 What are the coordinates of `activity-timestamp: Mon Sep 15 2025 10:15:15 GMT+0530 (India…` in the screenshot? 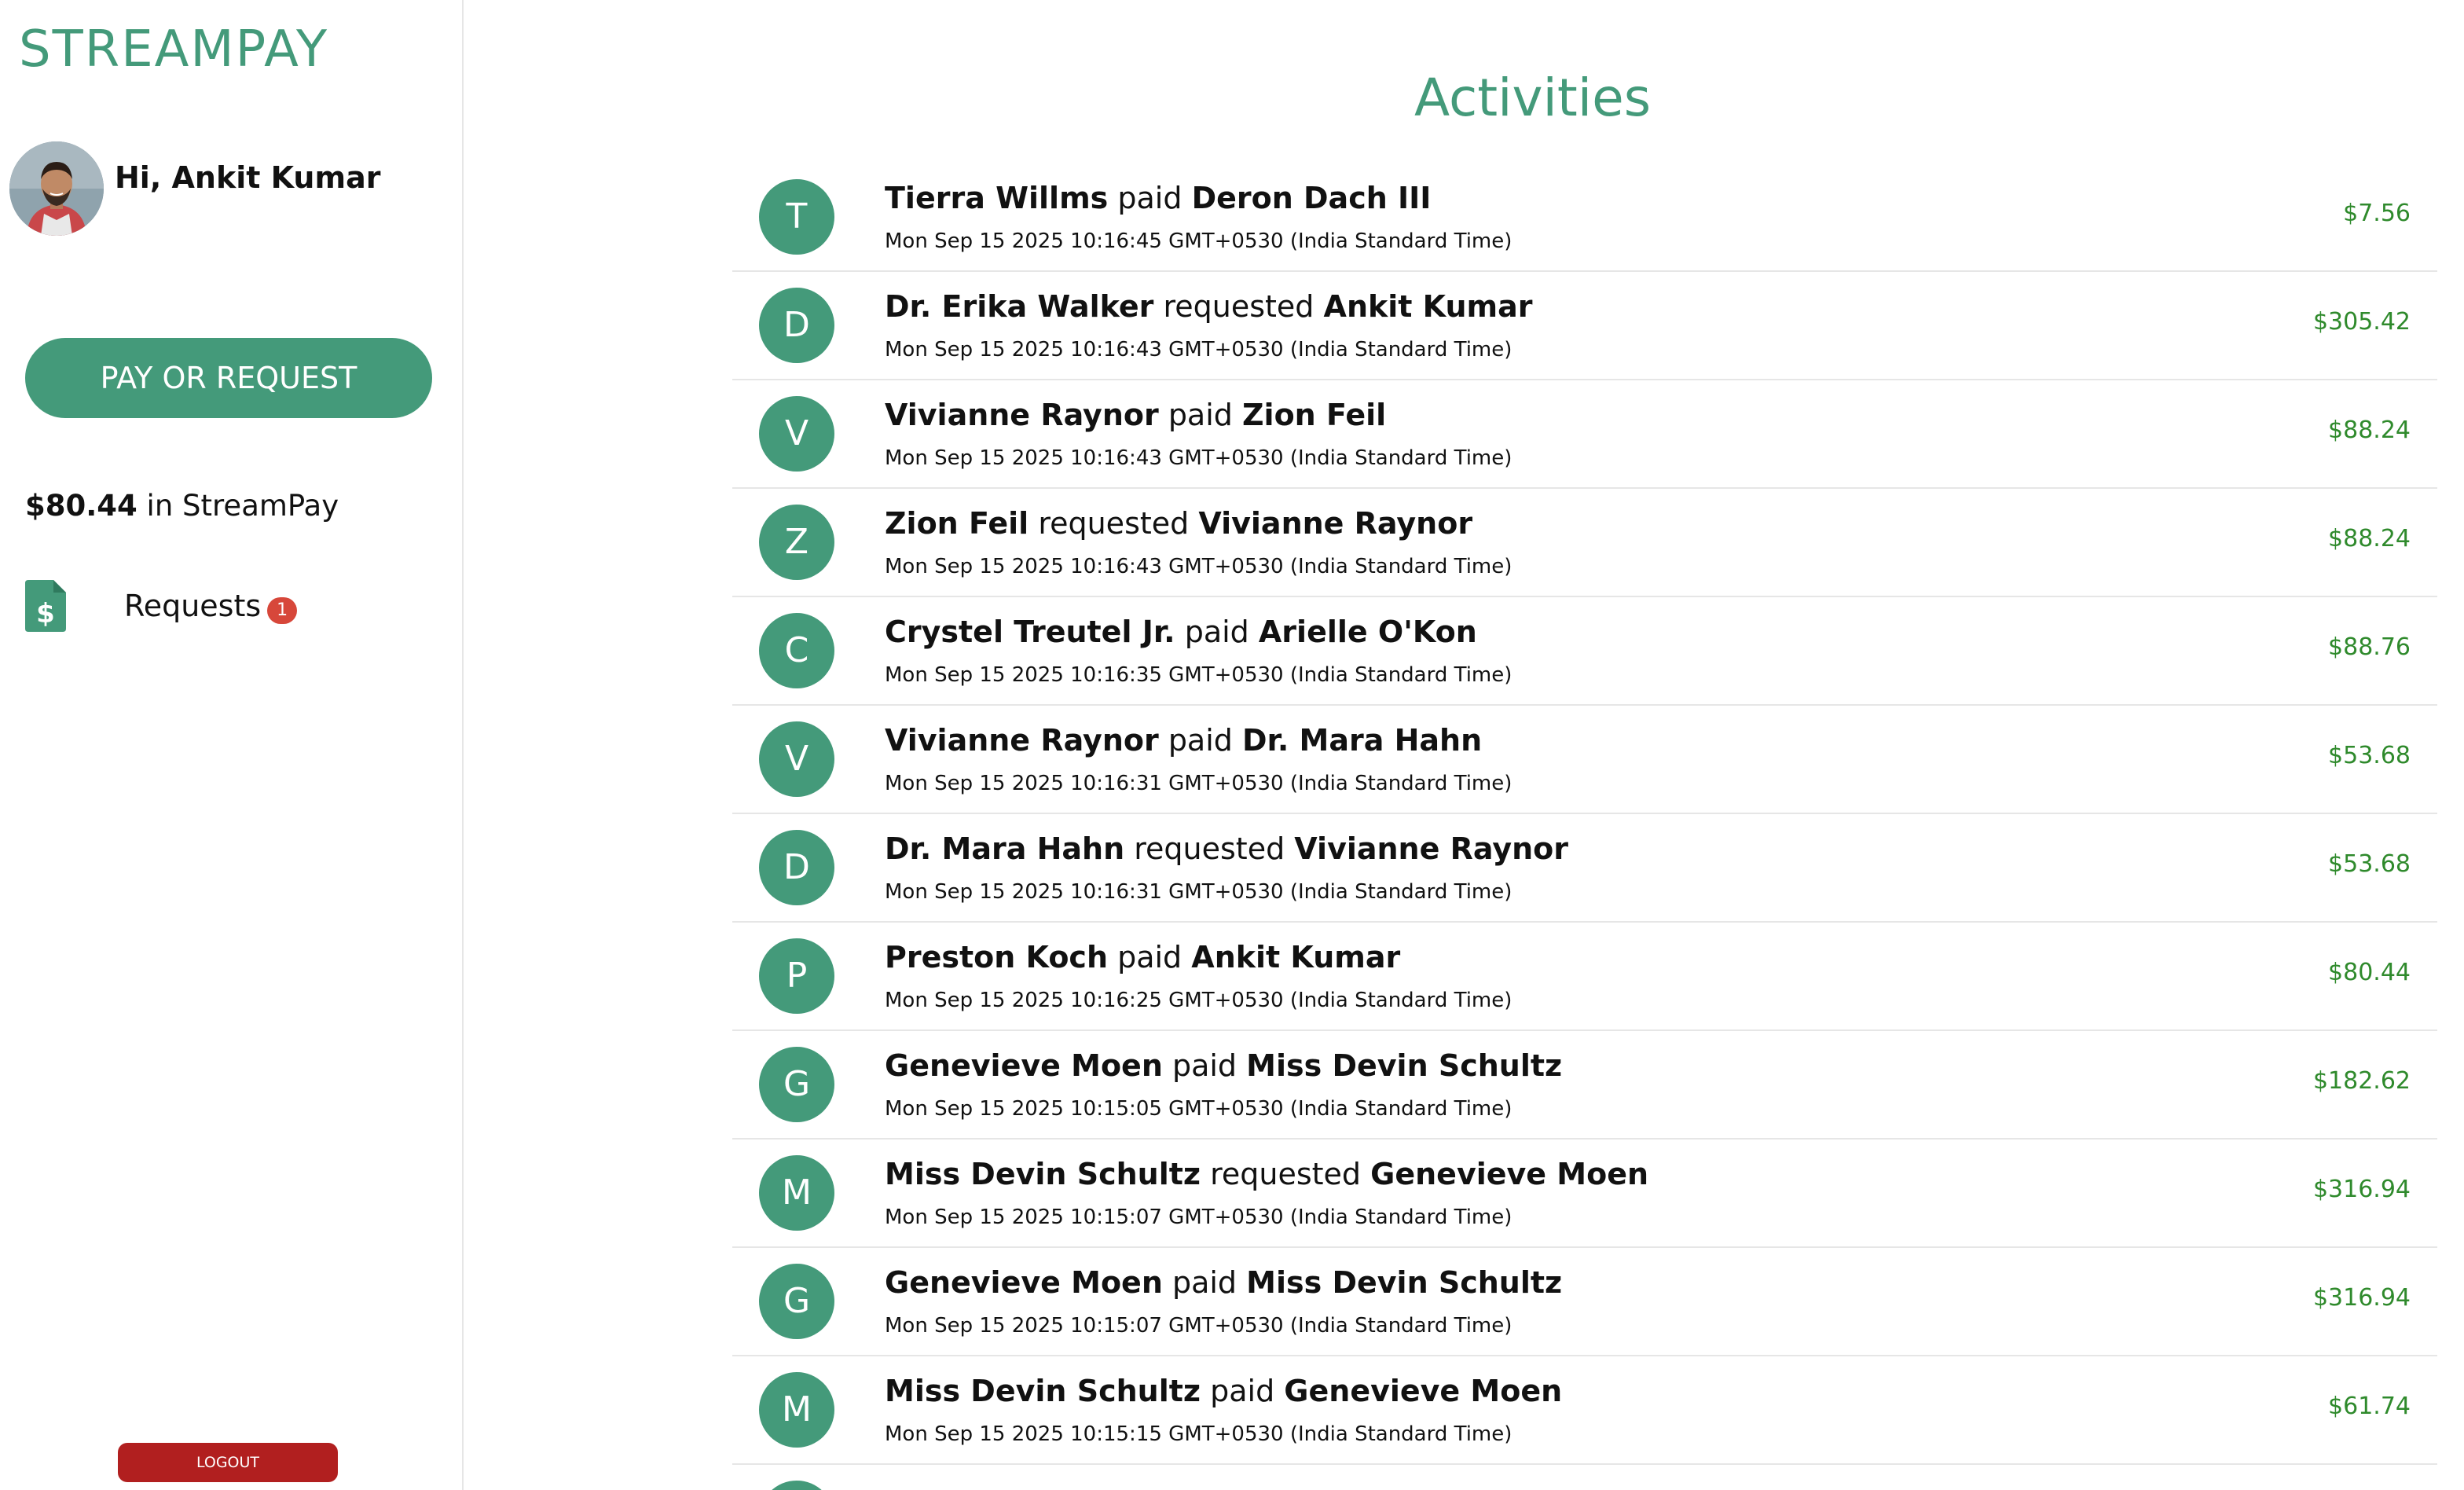 It's located at (1198, 1434).